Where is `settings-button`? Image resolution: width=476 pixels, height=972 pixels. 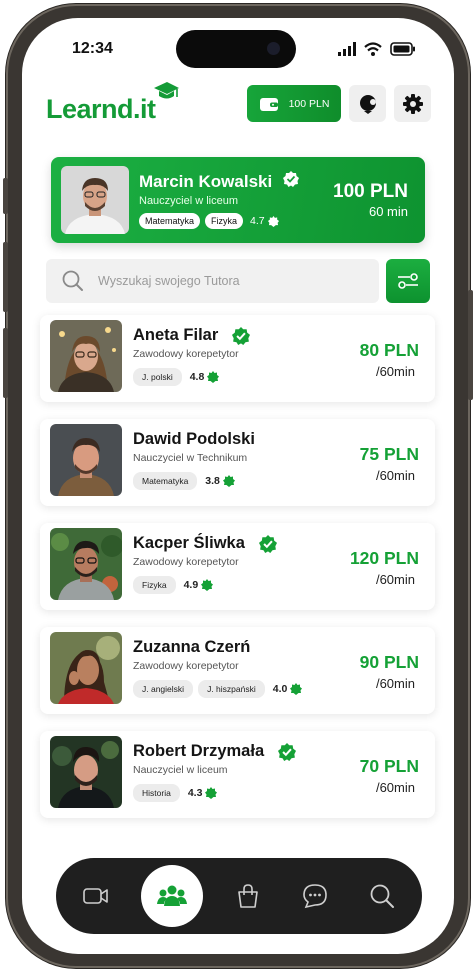
settings-button is located at coordinates (412, 103).